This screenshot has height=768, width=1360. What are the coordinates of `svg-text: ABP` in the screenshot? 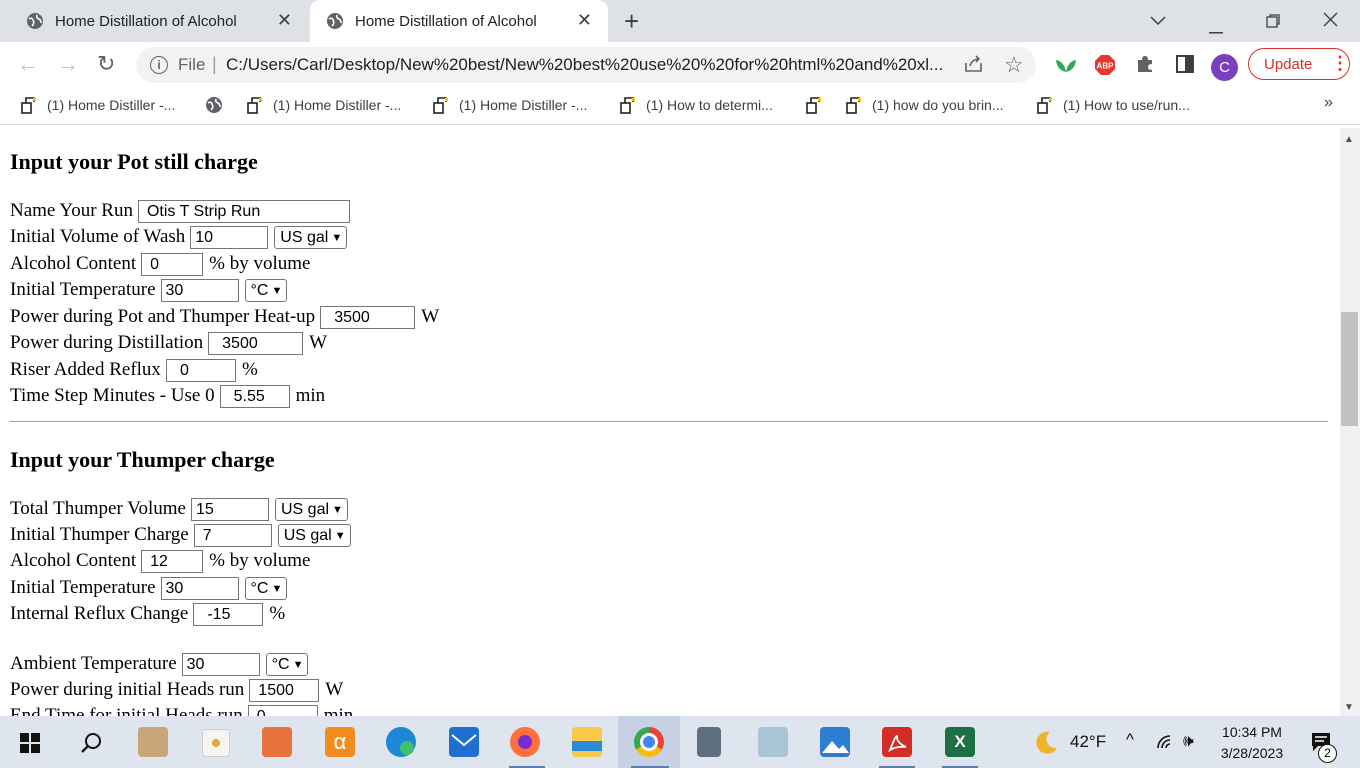 It's located at (1106, 66).